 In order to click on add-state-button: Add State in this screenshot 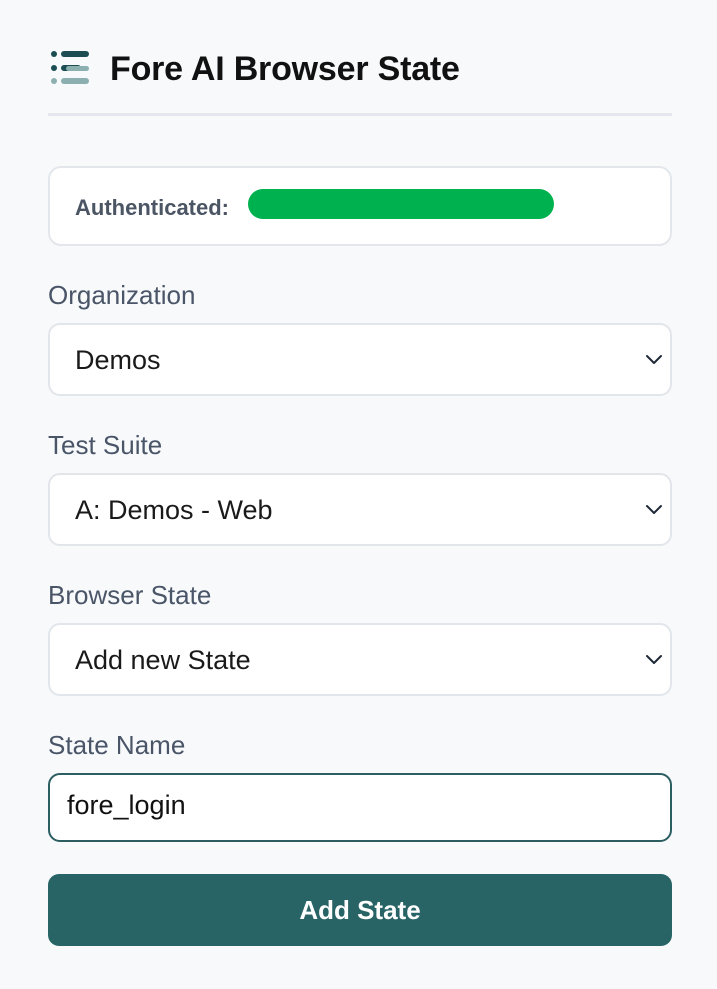, I will do `click(360, 910)`.